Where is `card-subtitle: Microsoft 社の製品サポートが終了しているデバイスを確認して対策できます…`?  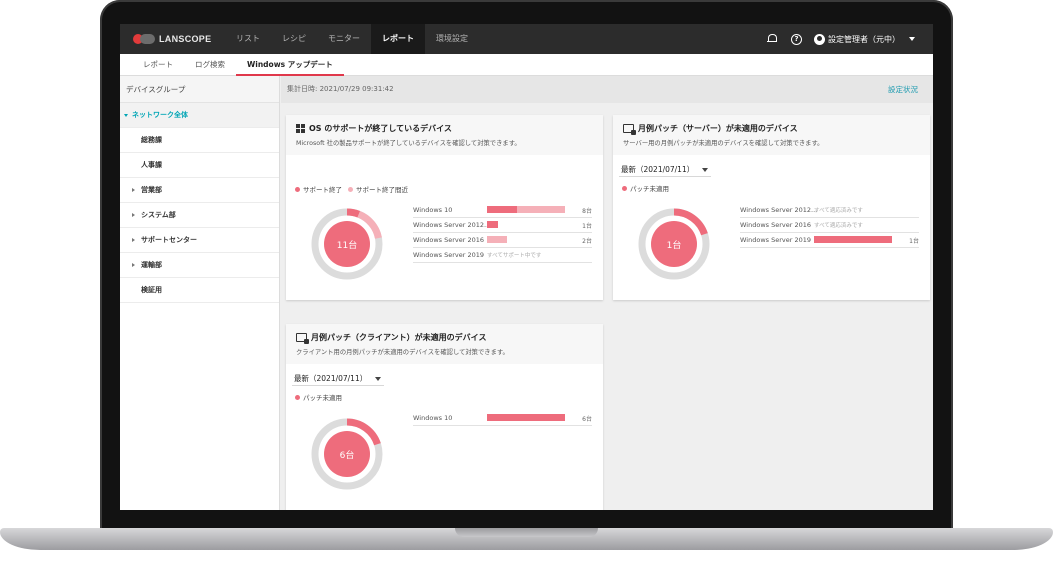
card-subtitle: Microsoft 社の製品サポートが終了しているデバイスを確認して対策できます… is located at coordinates (408, 143).